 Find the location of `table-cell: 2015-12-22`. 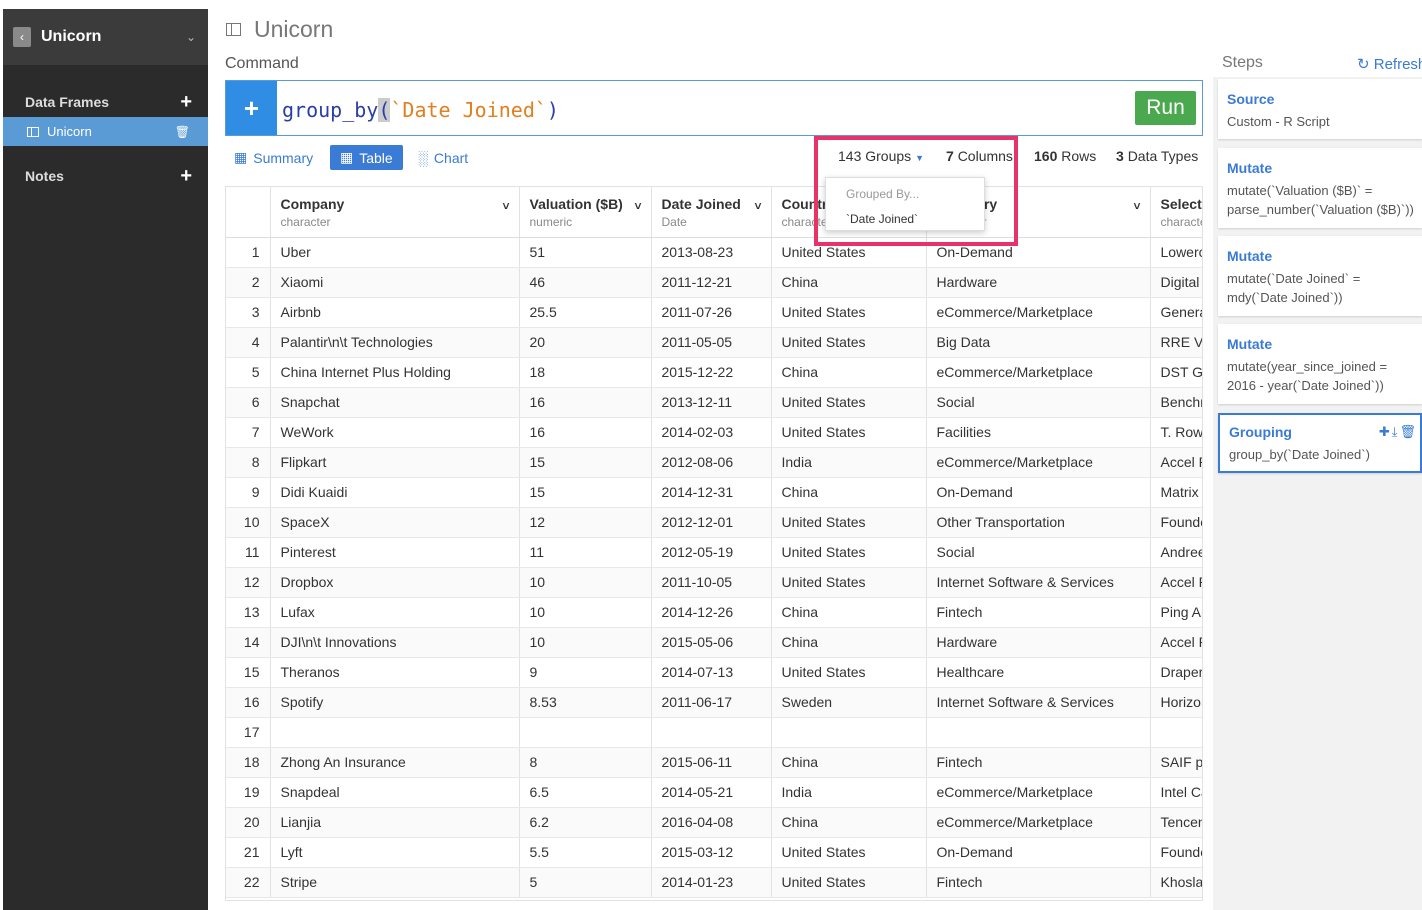

table-cell: 2015-12-22 is located at coordinates (711, 372).